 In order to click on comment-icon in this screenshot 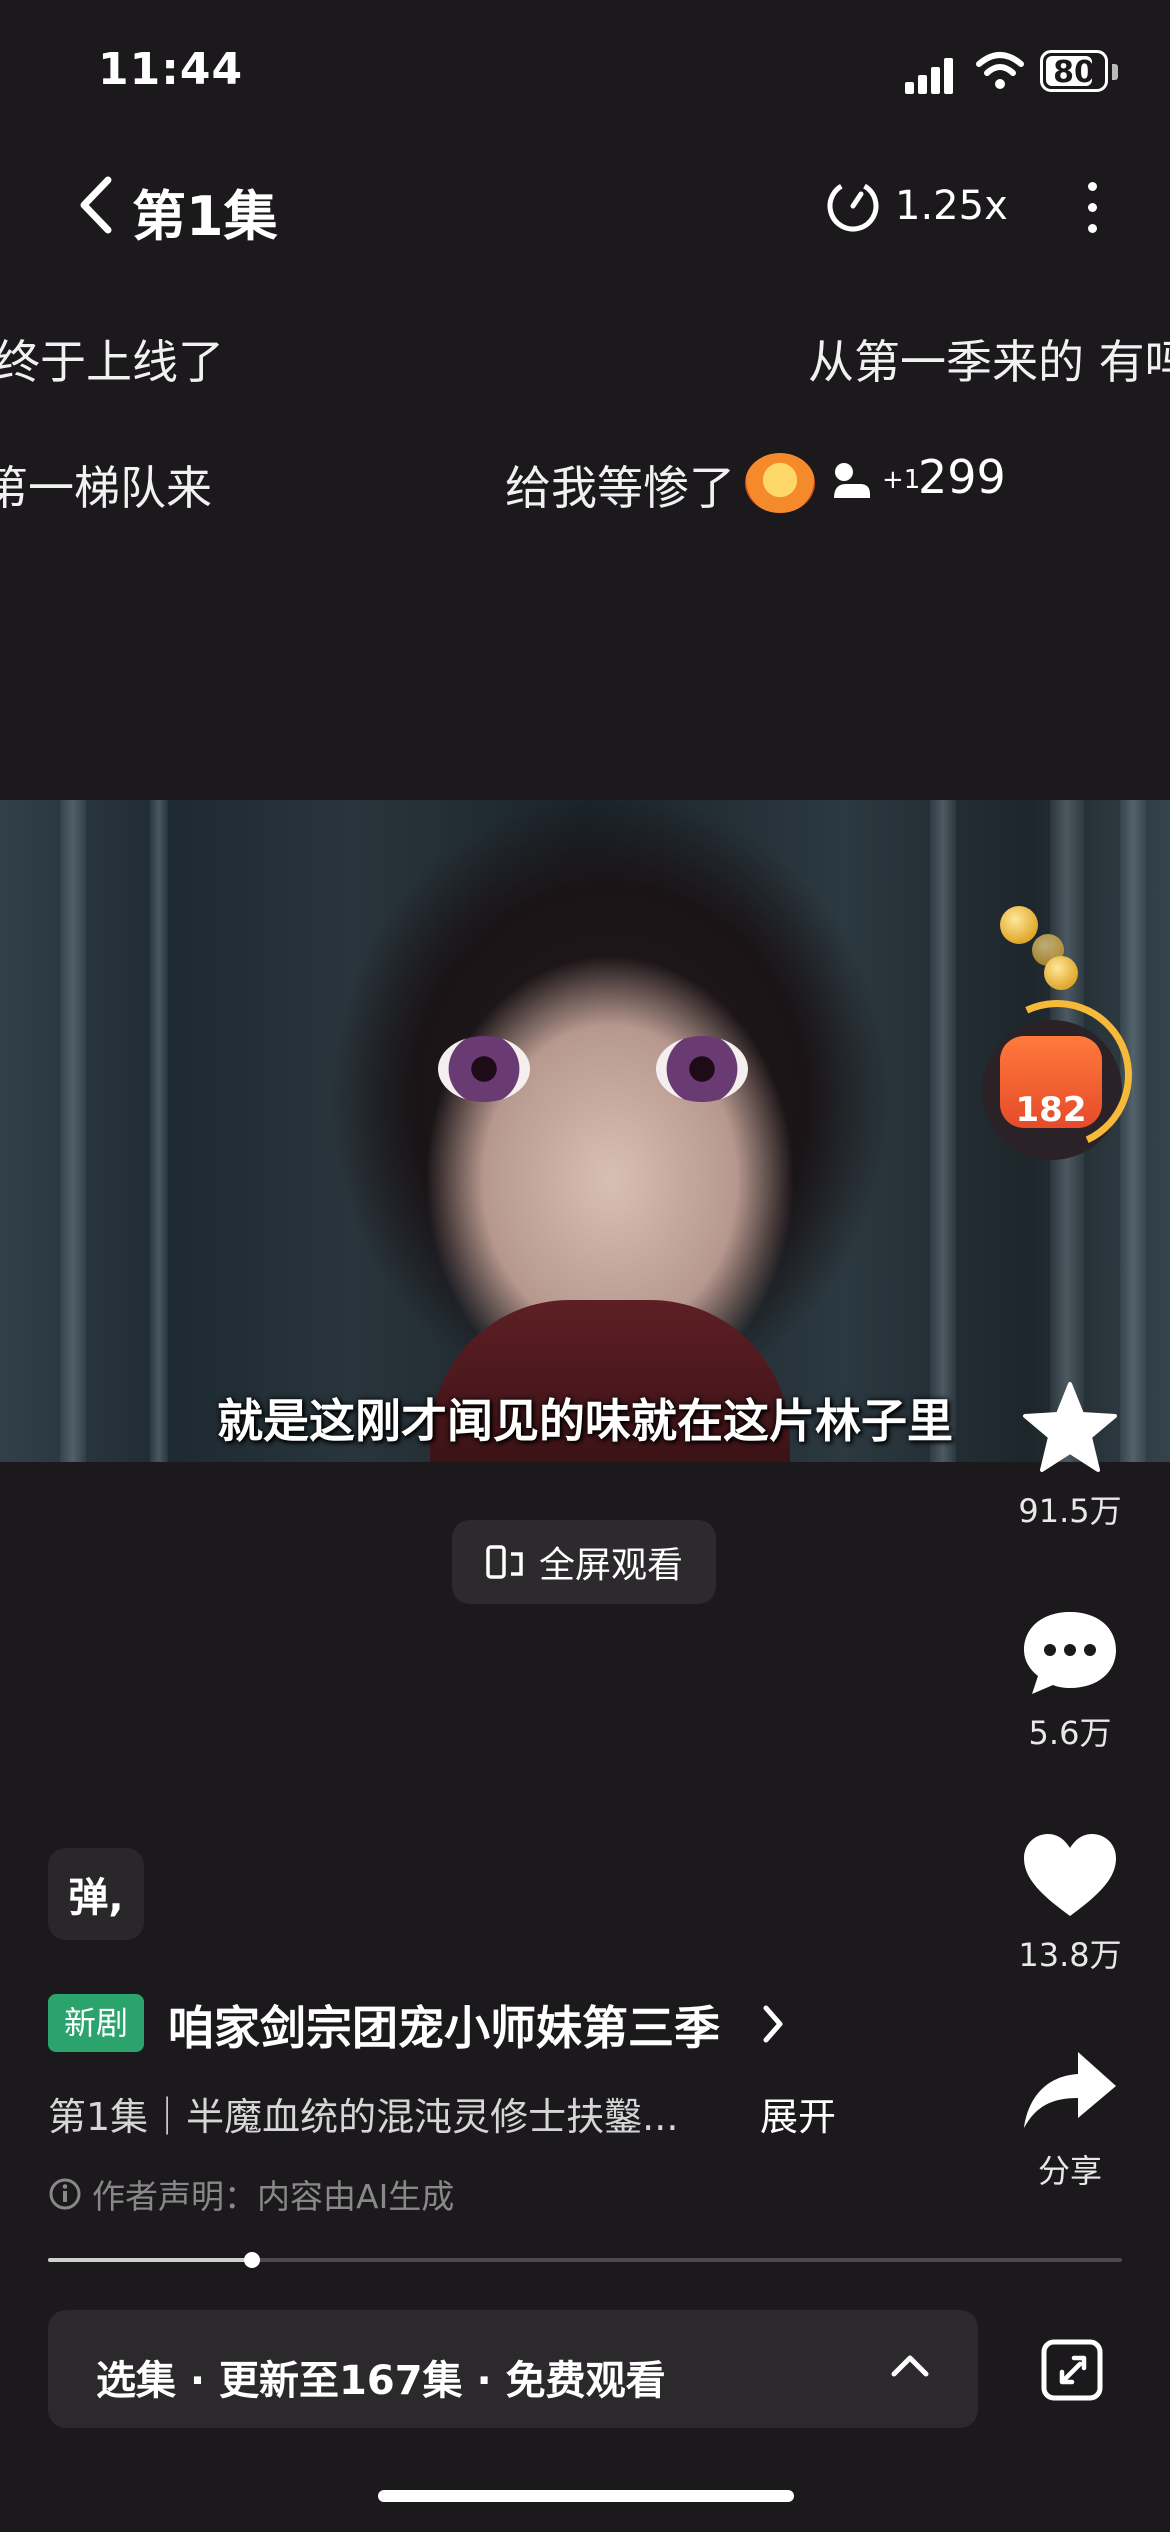, I will do `click(1070, 1653)`.